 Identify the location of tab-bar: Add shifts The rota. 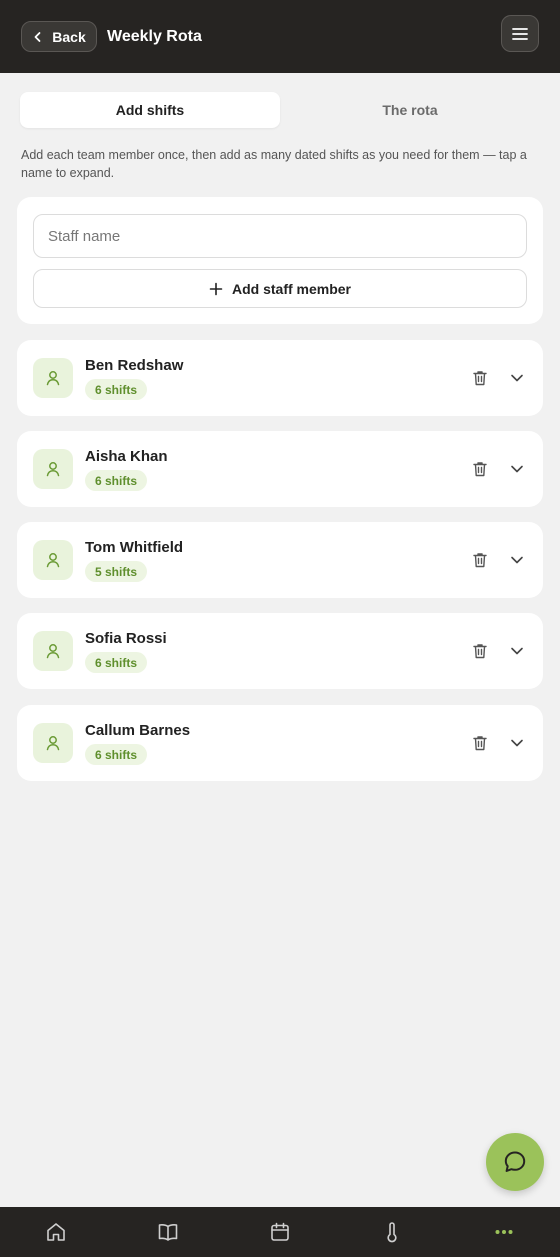
(280, 110).